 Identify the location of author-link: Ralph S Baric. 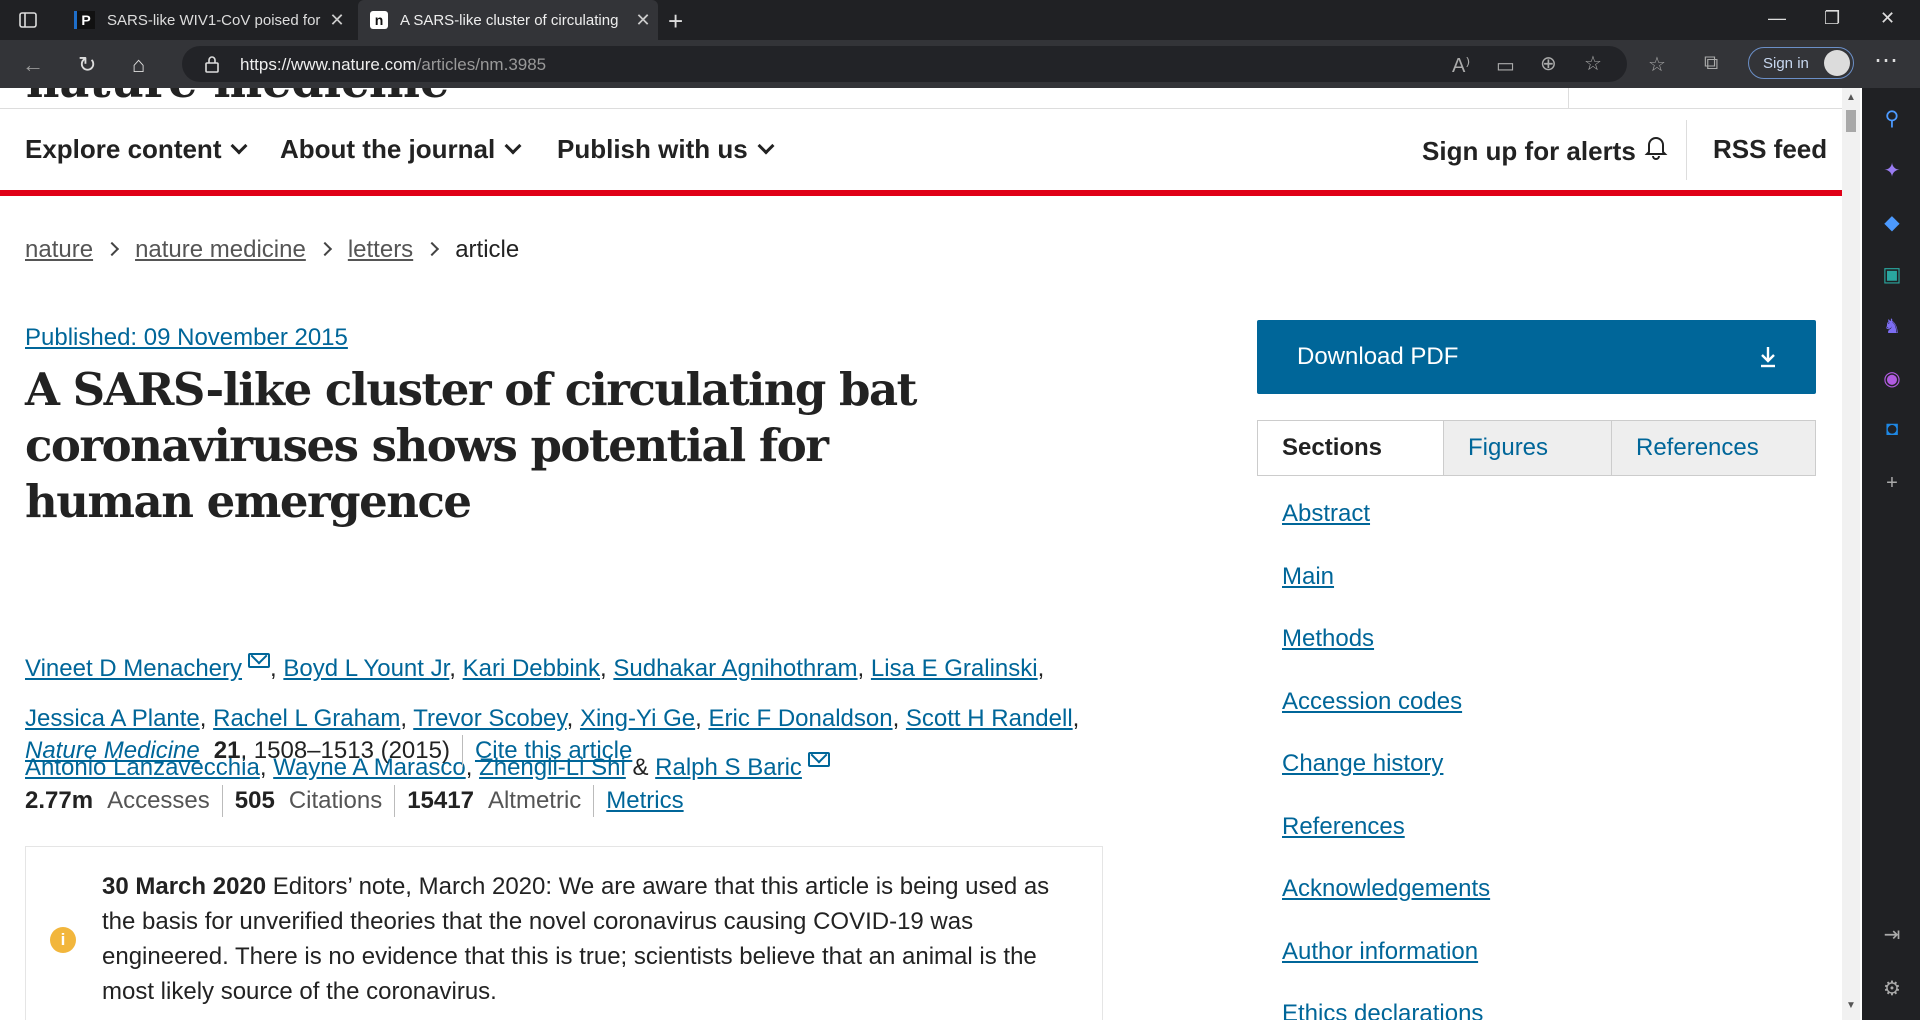
(728, 767).